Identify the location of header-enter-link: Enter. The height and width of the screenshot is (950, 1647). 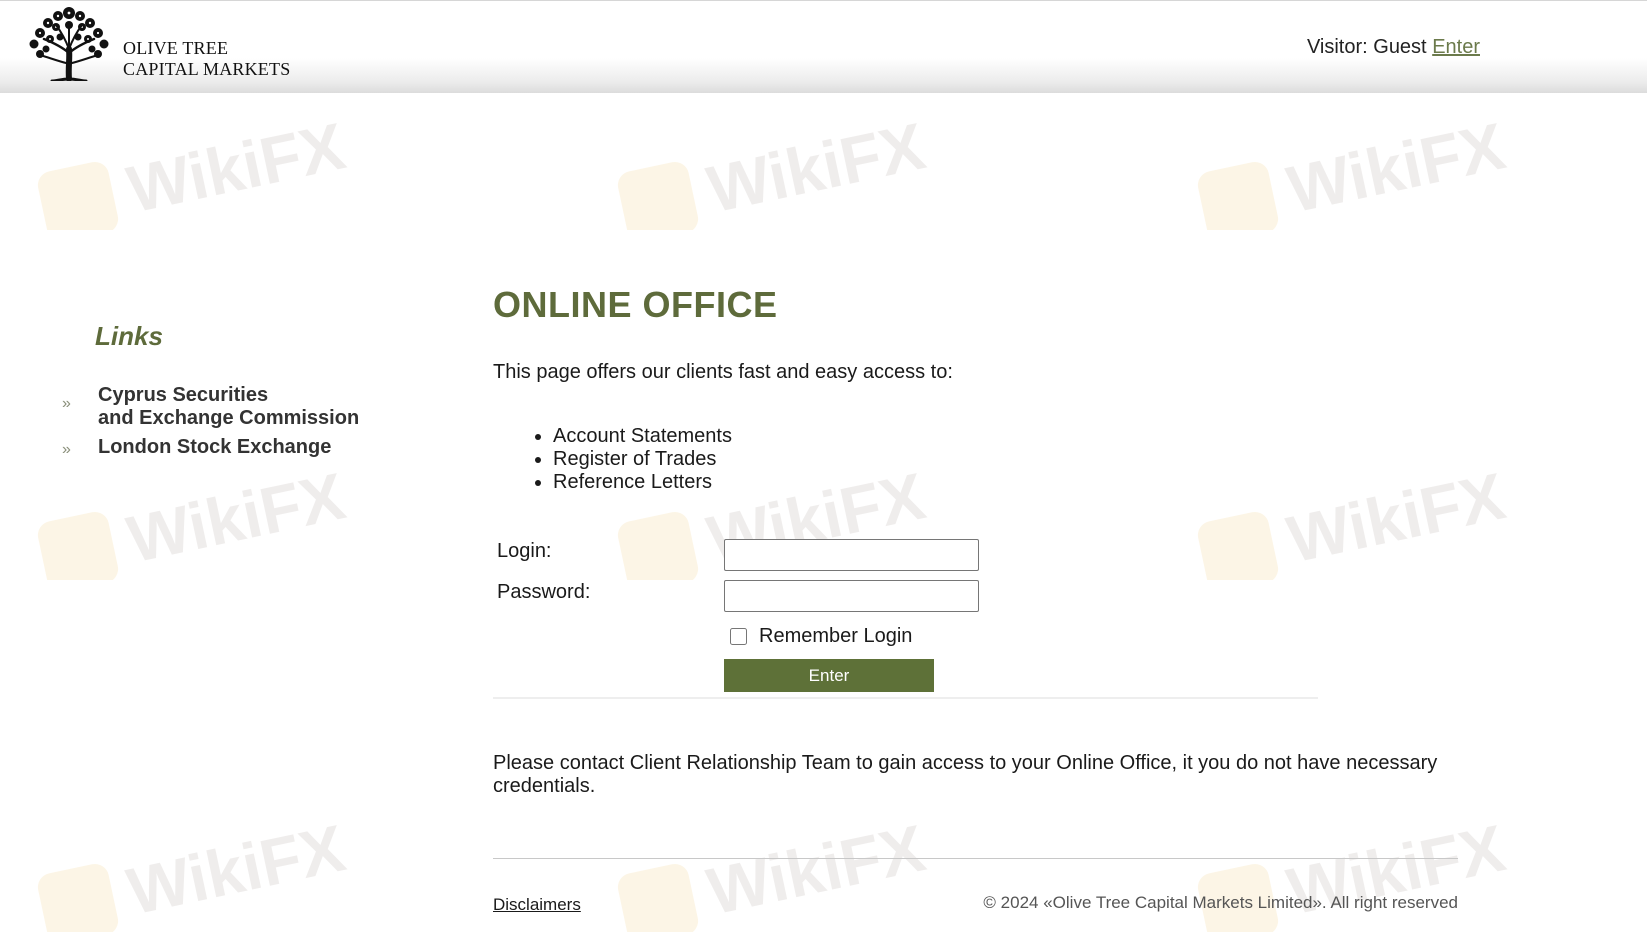
(1456, 47).